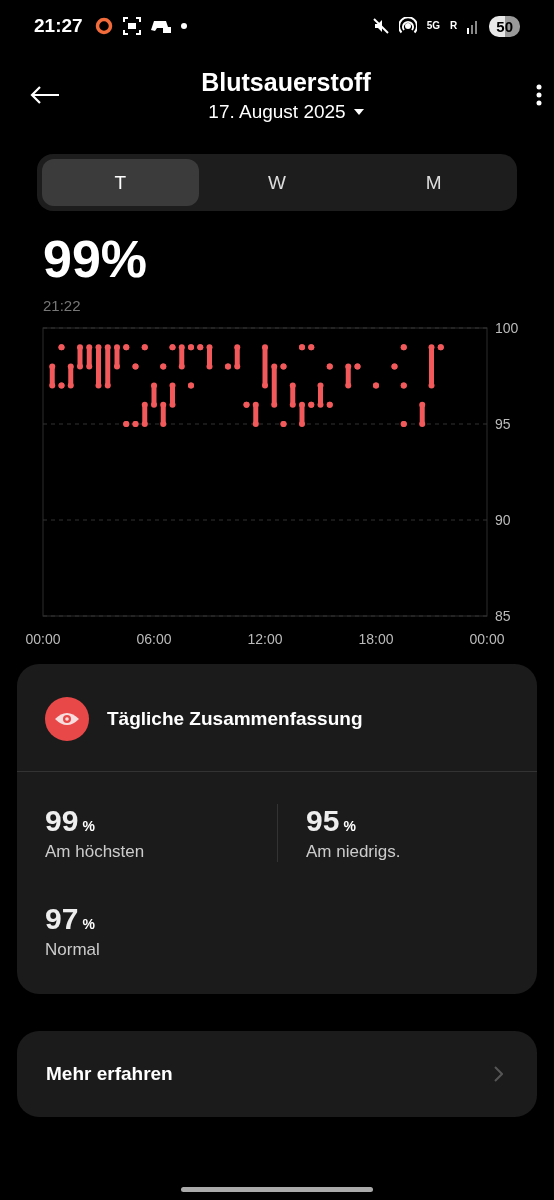  What do you see at coordinates (539, 95) in the screenshot?
I see `more-icon` at bounding box center [539, 95].